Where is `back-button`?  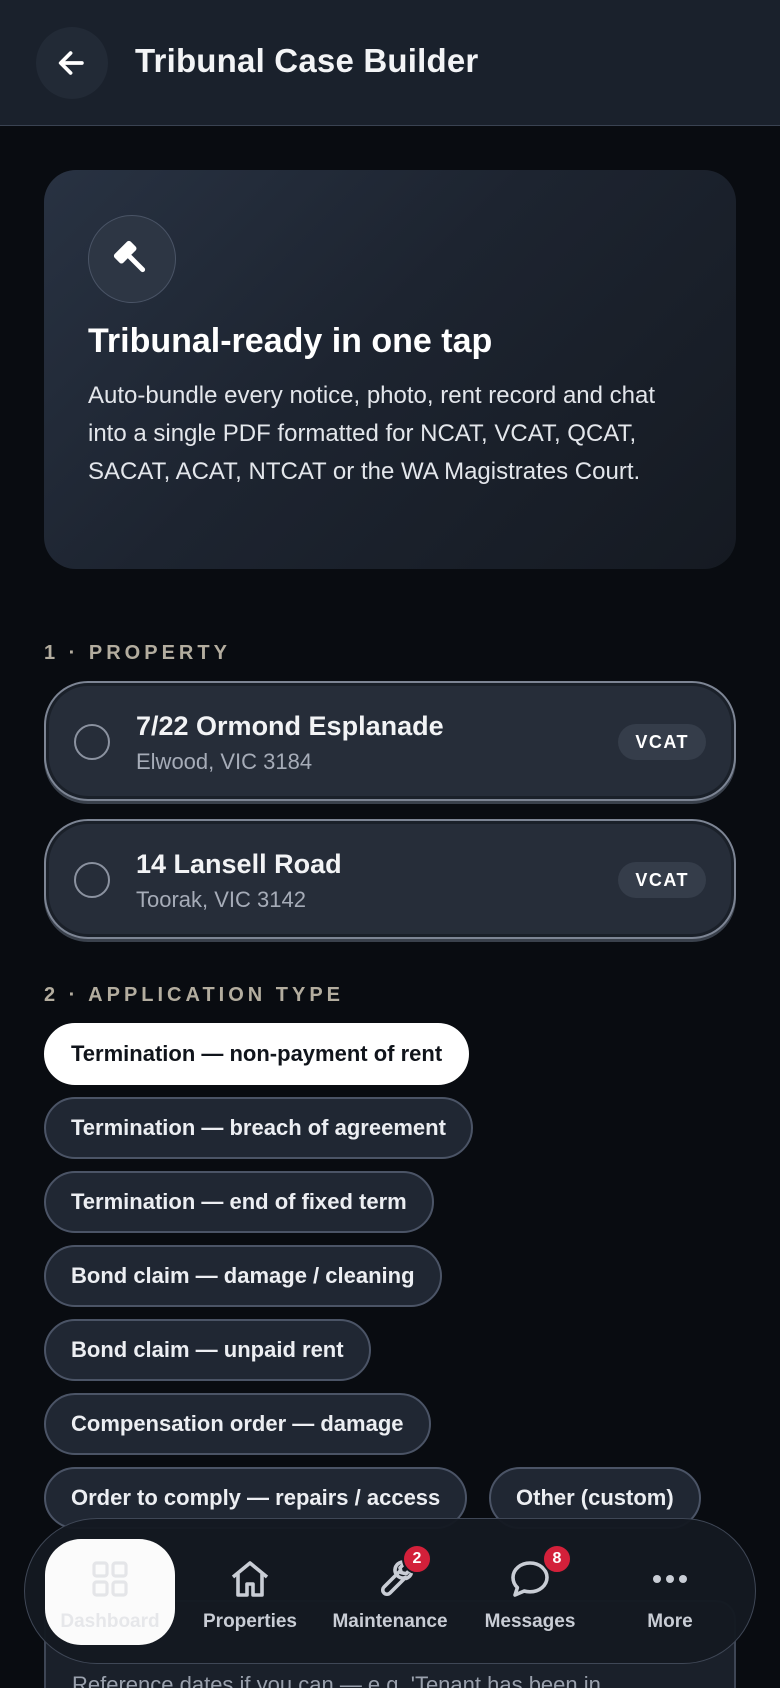 back-button is located at coordinates (72, 63).